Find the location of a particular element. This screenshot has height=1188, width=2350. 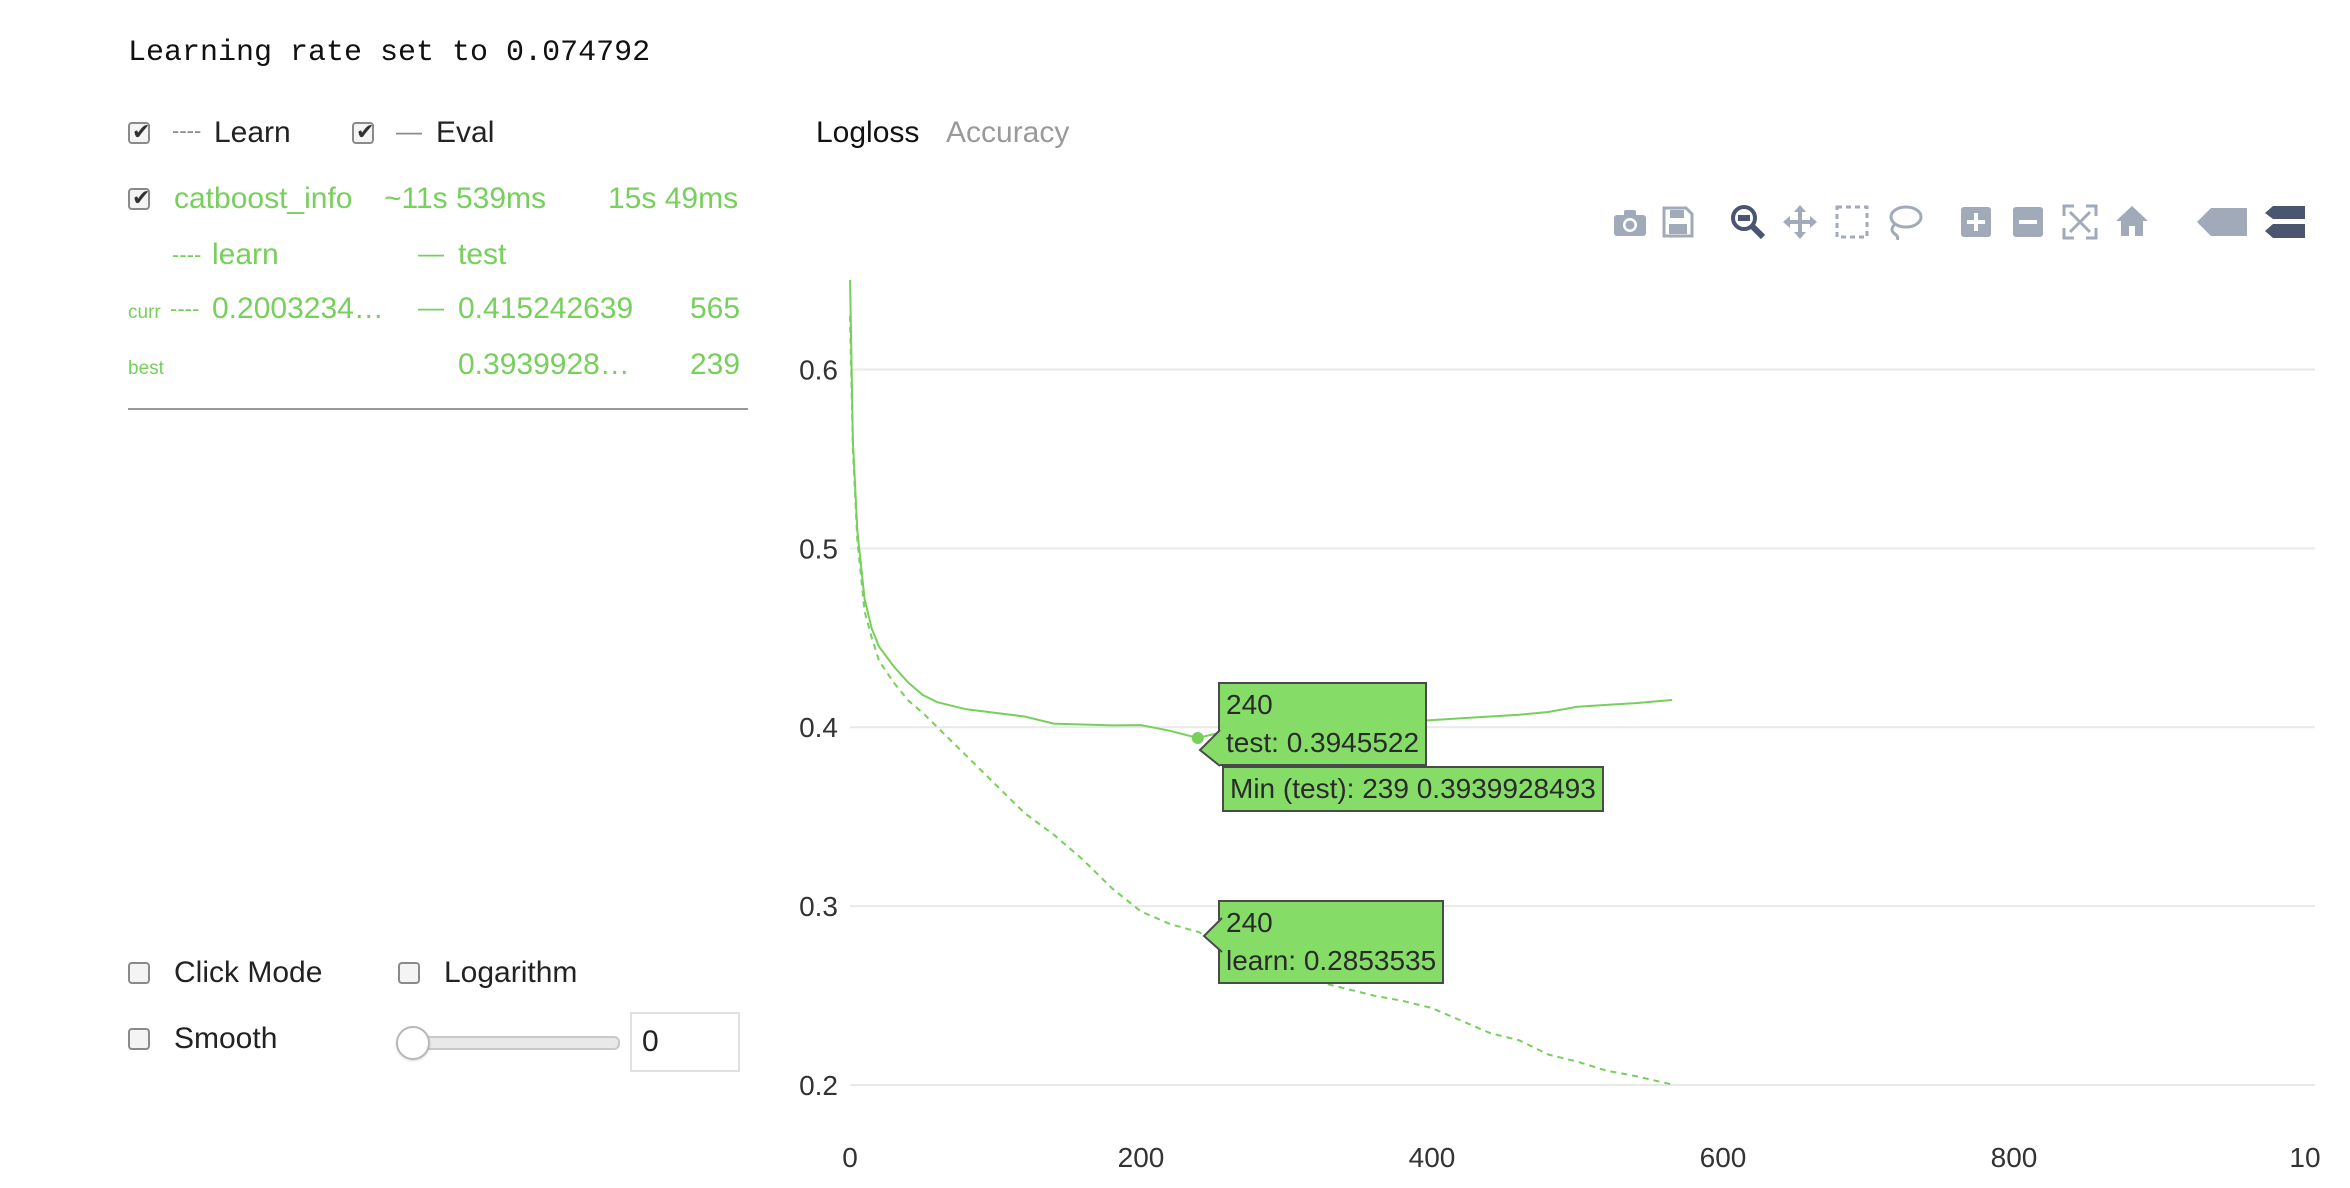

logarithm-checkbox is located at coordinates (409, 973).